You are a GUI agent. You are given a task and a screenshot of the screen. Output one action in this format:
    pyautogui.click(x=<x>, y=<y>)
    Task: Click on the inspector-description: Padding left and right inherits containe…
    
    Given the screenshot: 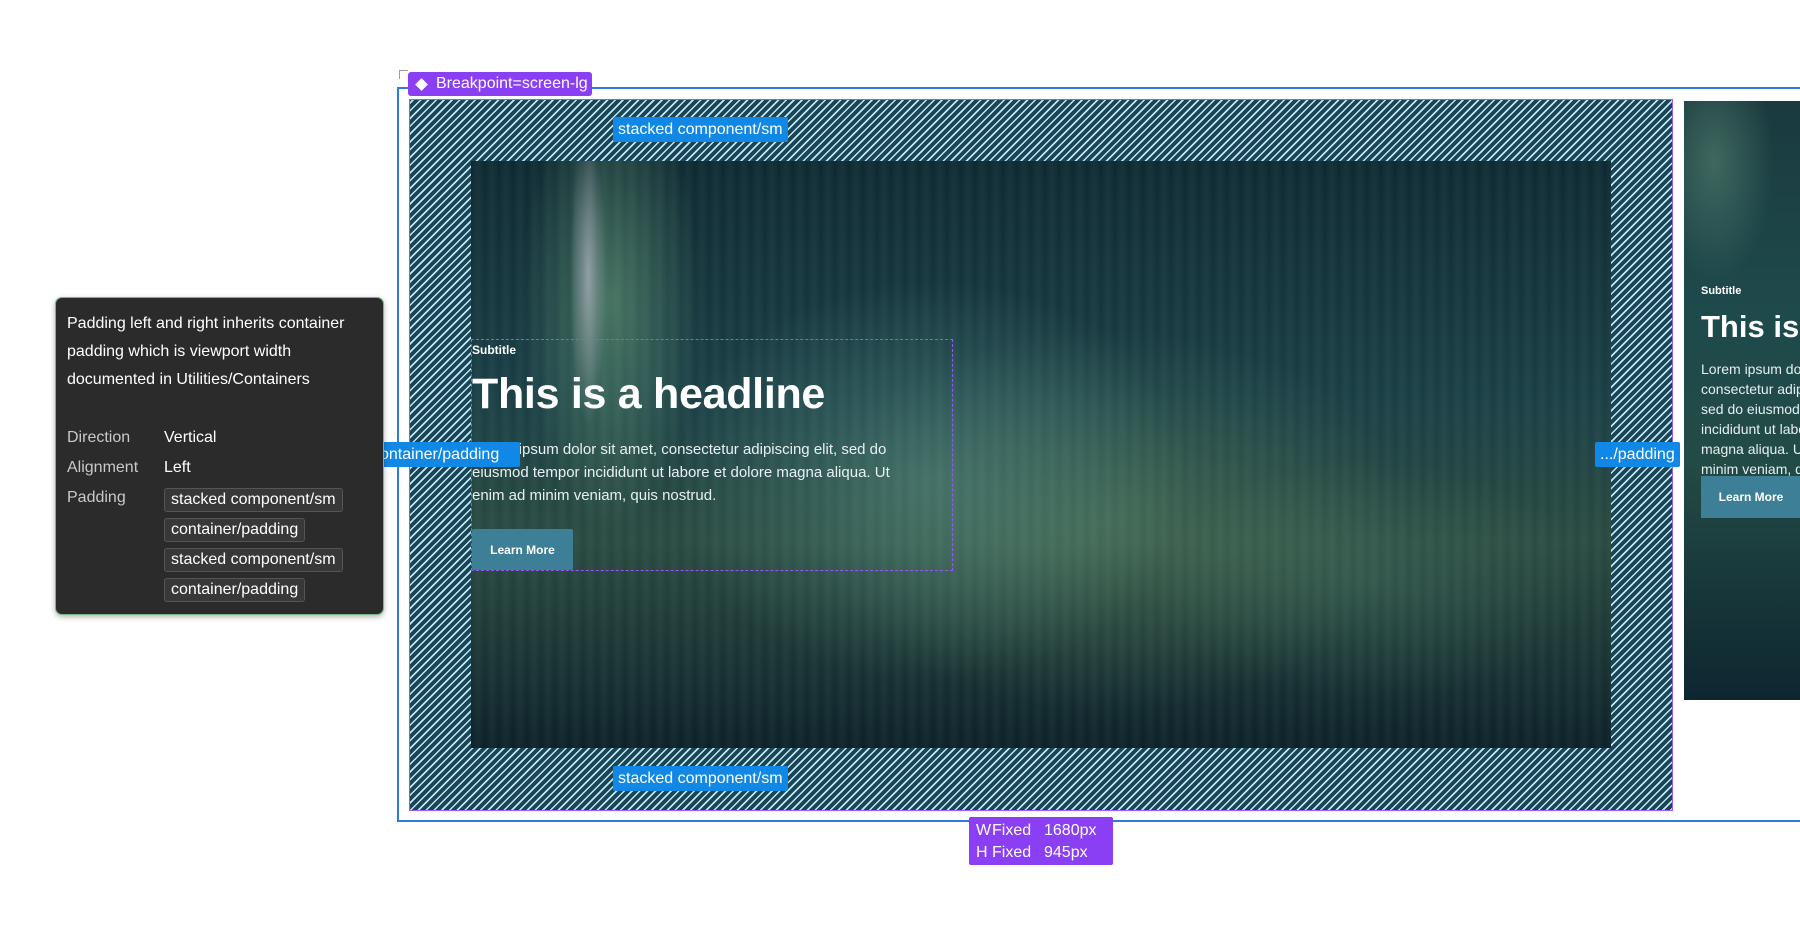 What is the action you would take?
    pyautogui.click(x=206, y=351)
    